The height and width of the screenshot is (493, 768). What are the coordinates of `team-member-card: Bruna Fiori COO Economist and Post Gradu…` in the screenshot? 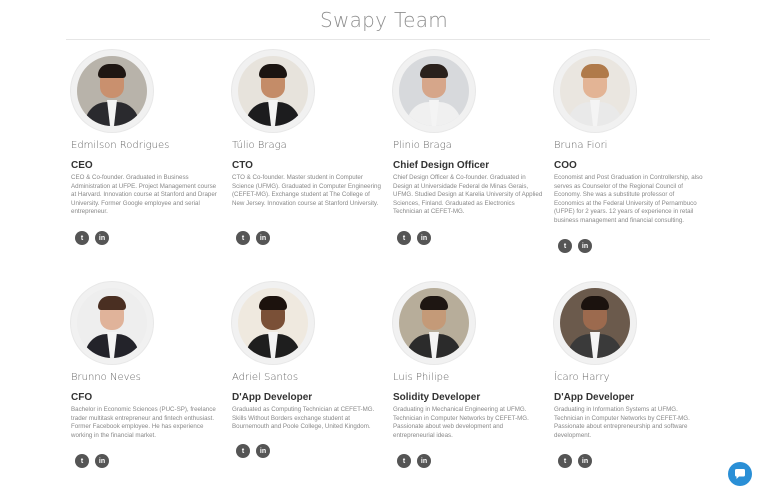 It's located at (633, 163).